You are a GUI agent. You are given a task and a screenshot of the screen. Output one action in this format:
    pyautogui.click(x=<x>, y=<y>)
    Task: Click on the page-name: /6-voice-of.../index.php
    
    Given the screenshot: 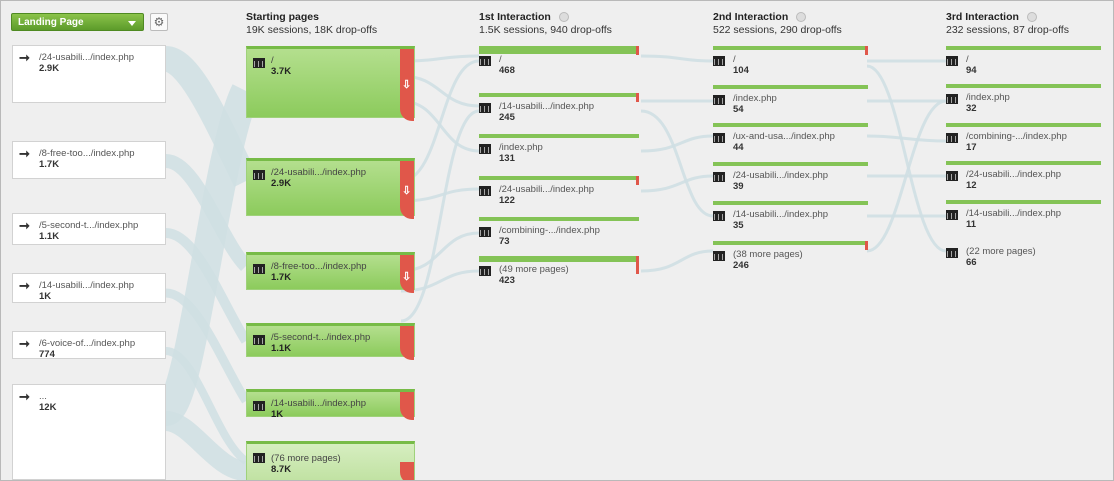 What is the action you would take?
    pyautogui.click(x=87, y=343)
    